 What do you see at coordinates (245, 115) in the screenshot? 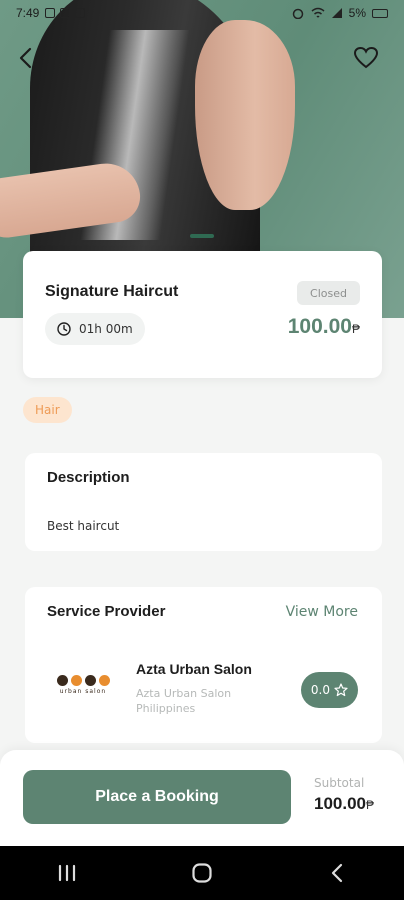
I see `hero-face` at bounding box center [245, 115].